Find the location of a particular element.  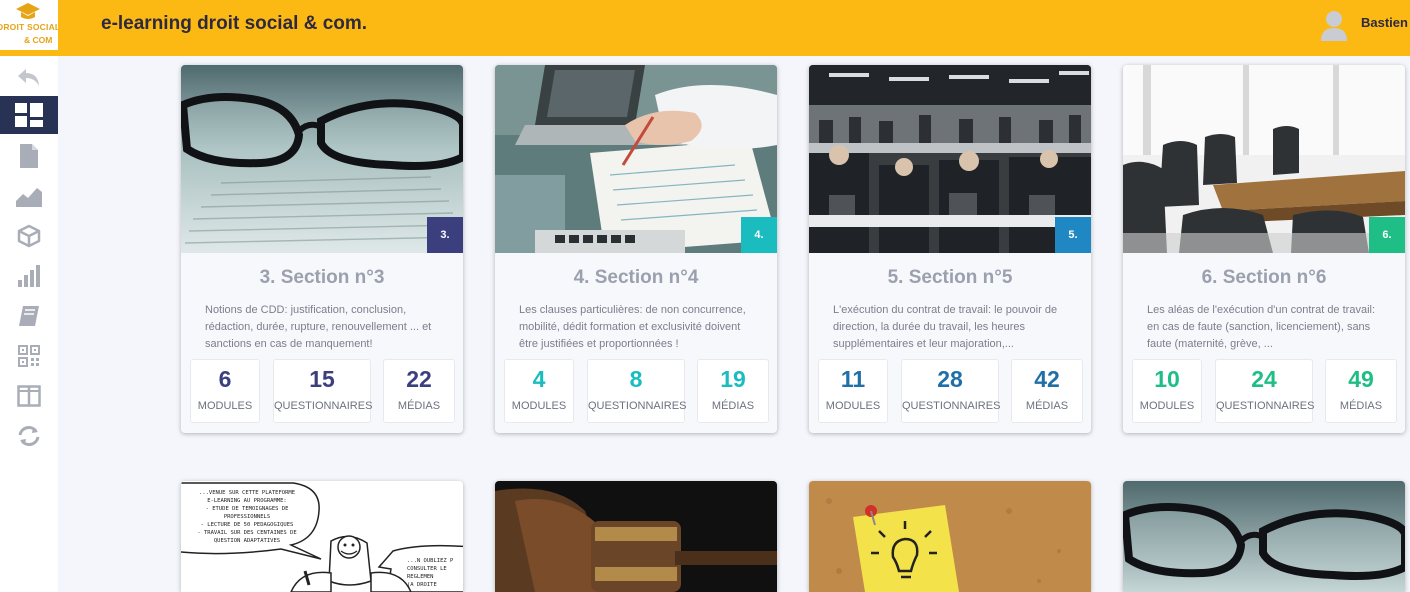

gavel-photo is located at coordinates (636, 536).